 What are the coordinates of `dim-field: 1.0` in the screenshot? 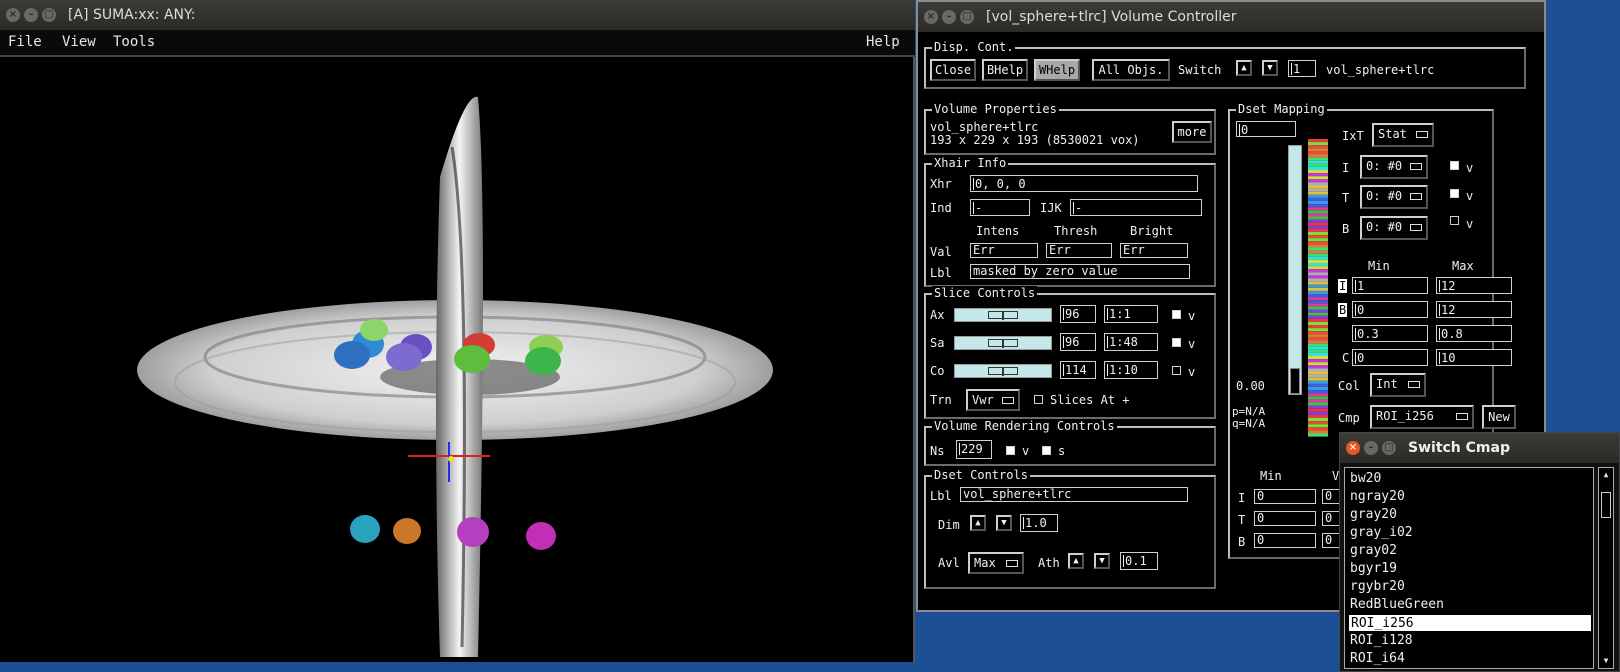 It's located at (1039, 523).